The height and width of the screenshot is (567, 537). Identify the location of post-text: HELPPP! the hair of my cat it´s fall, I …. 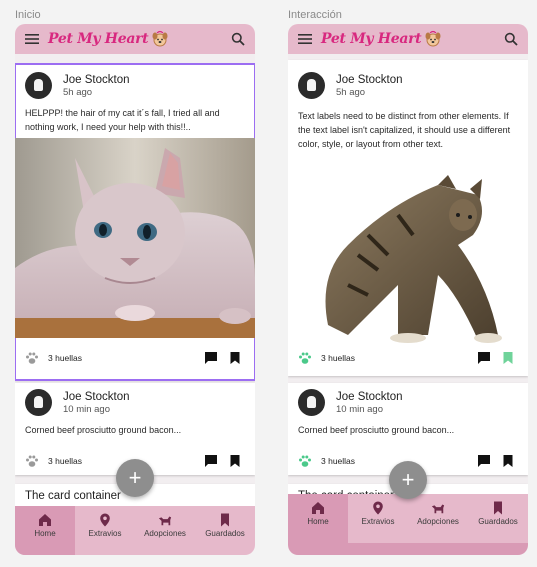
(122, 120).